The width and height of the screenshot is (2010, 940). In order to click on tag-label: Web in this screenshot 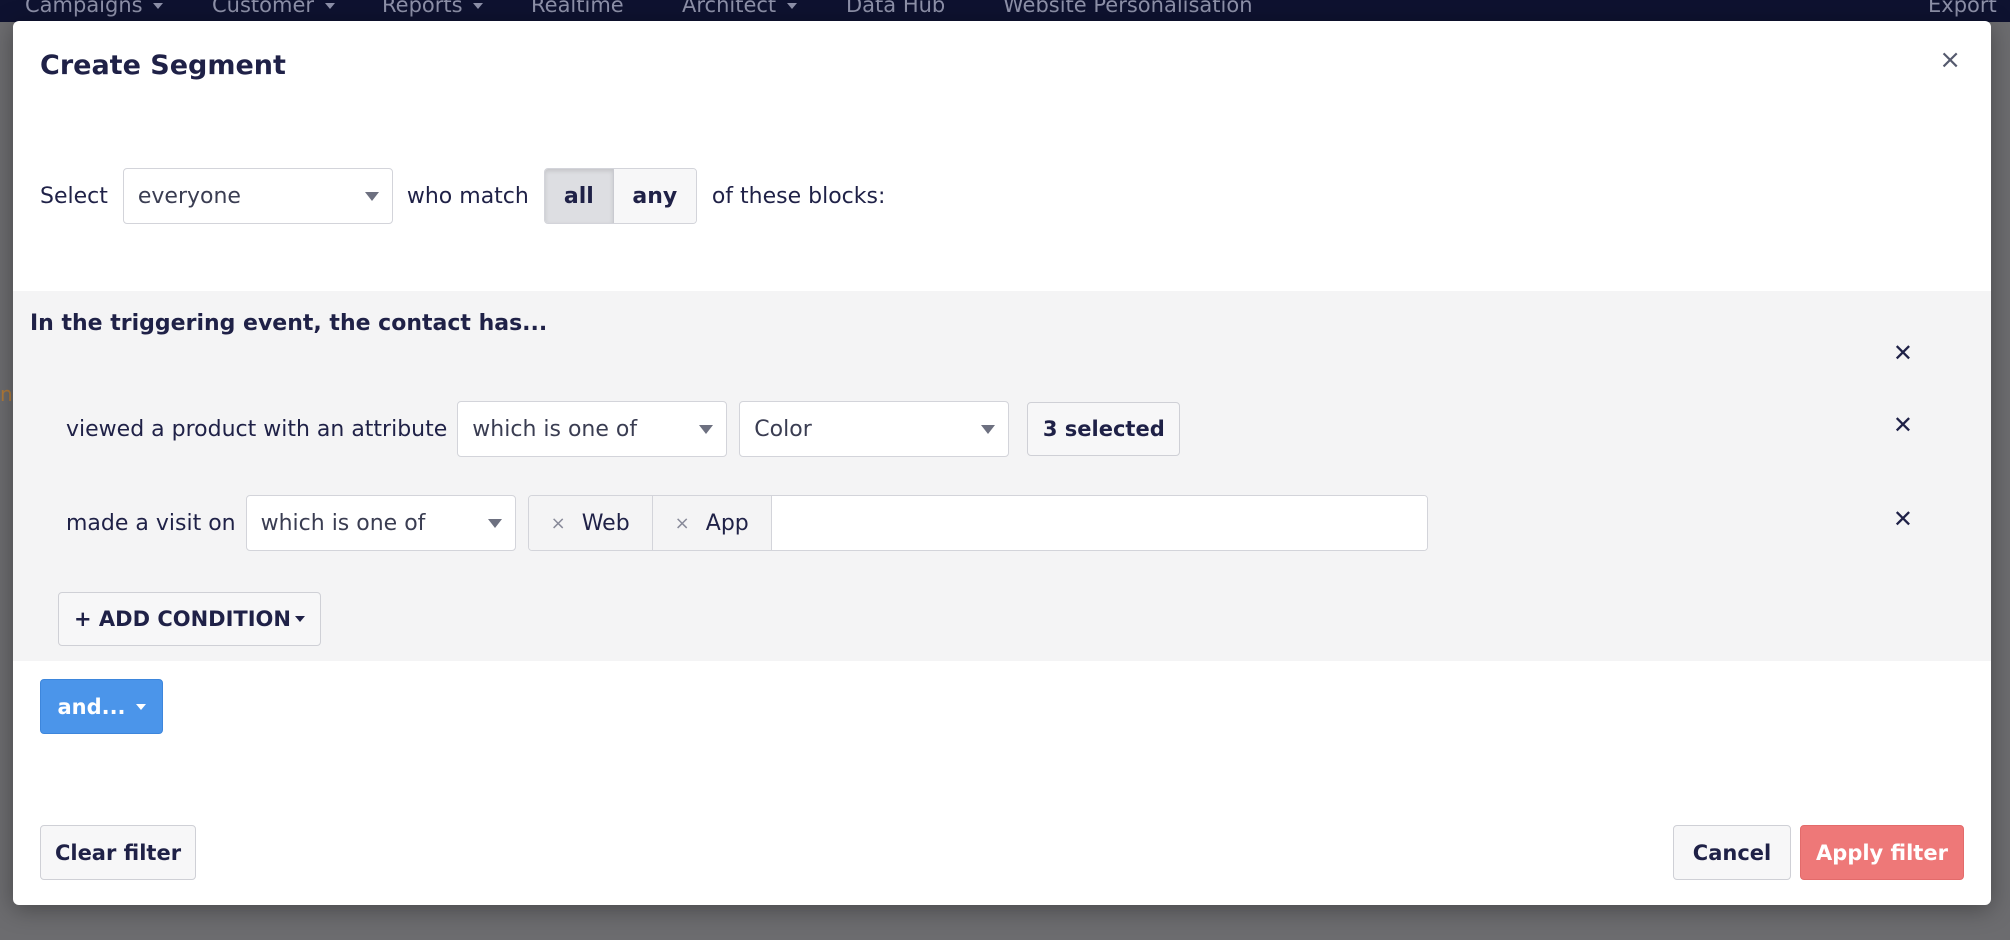, I will do `click(605, 523)`.